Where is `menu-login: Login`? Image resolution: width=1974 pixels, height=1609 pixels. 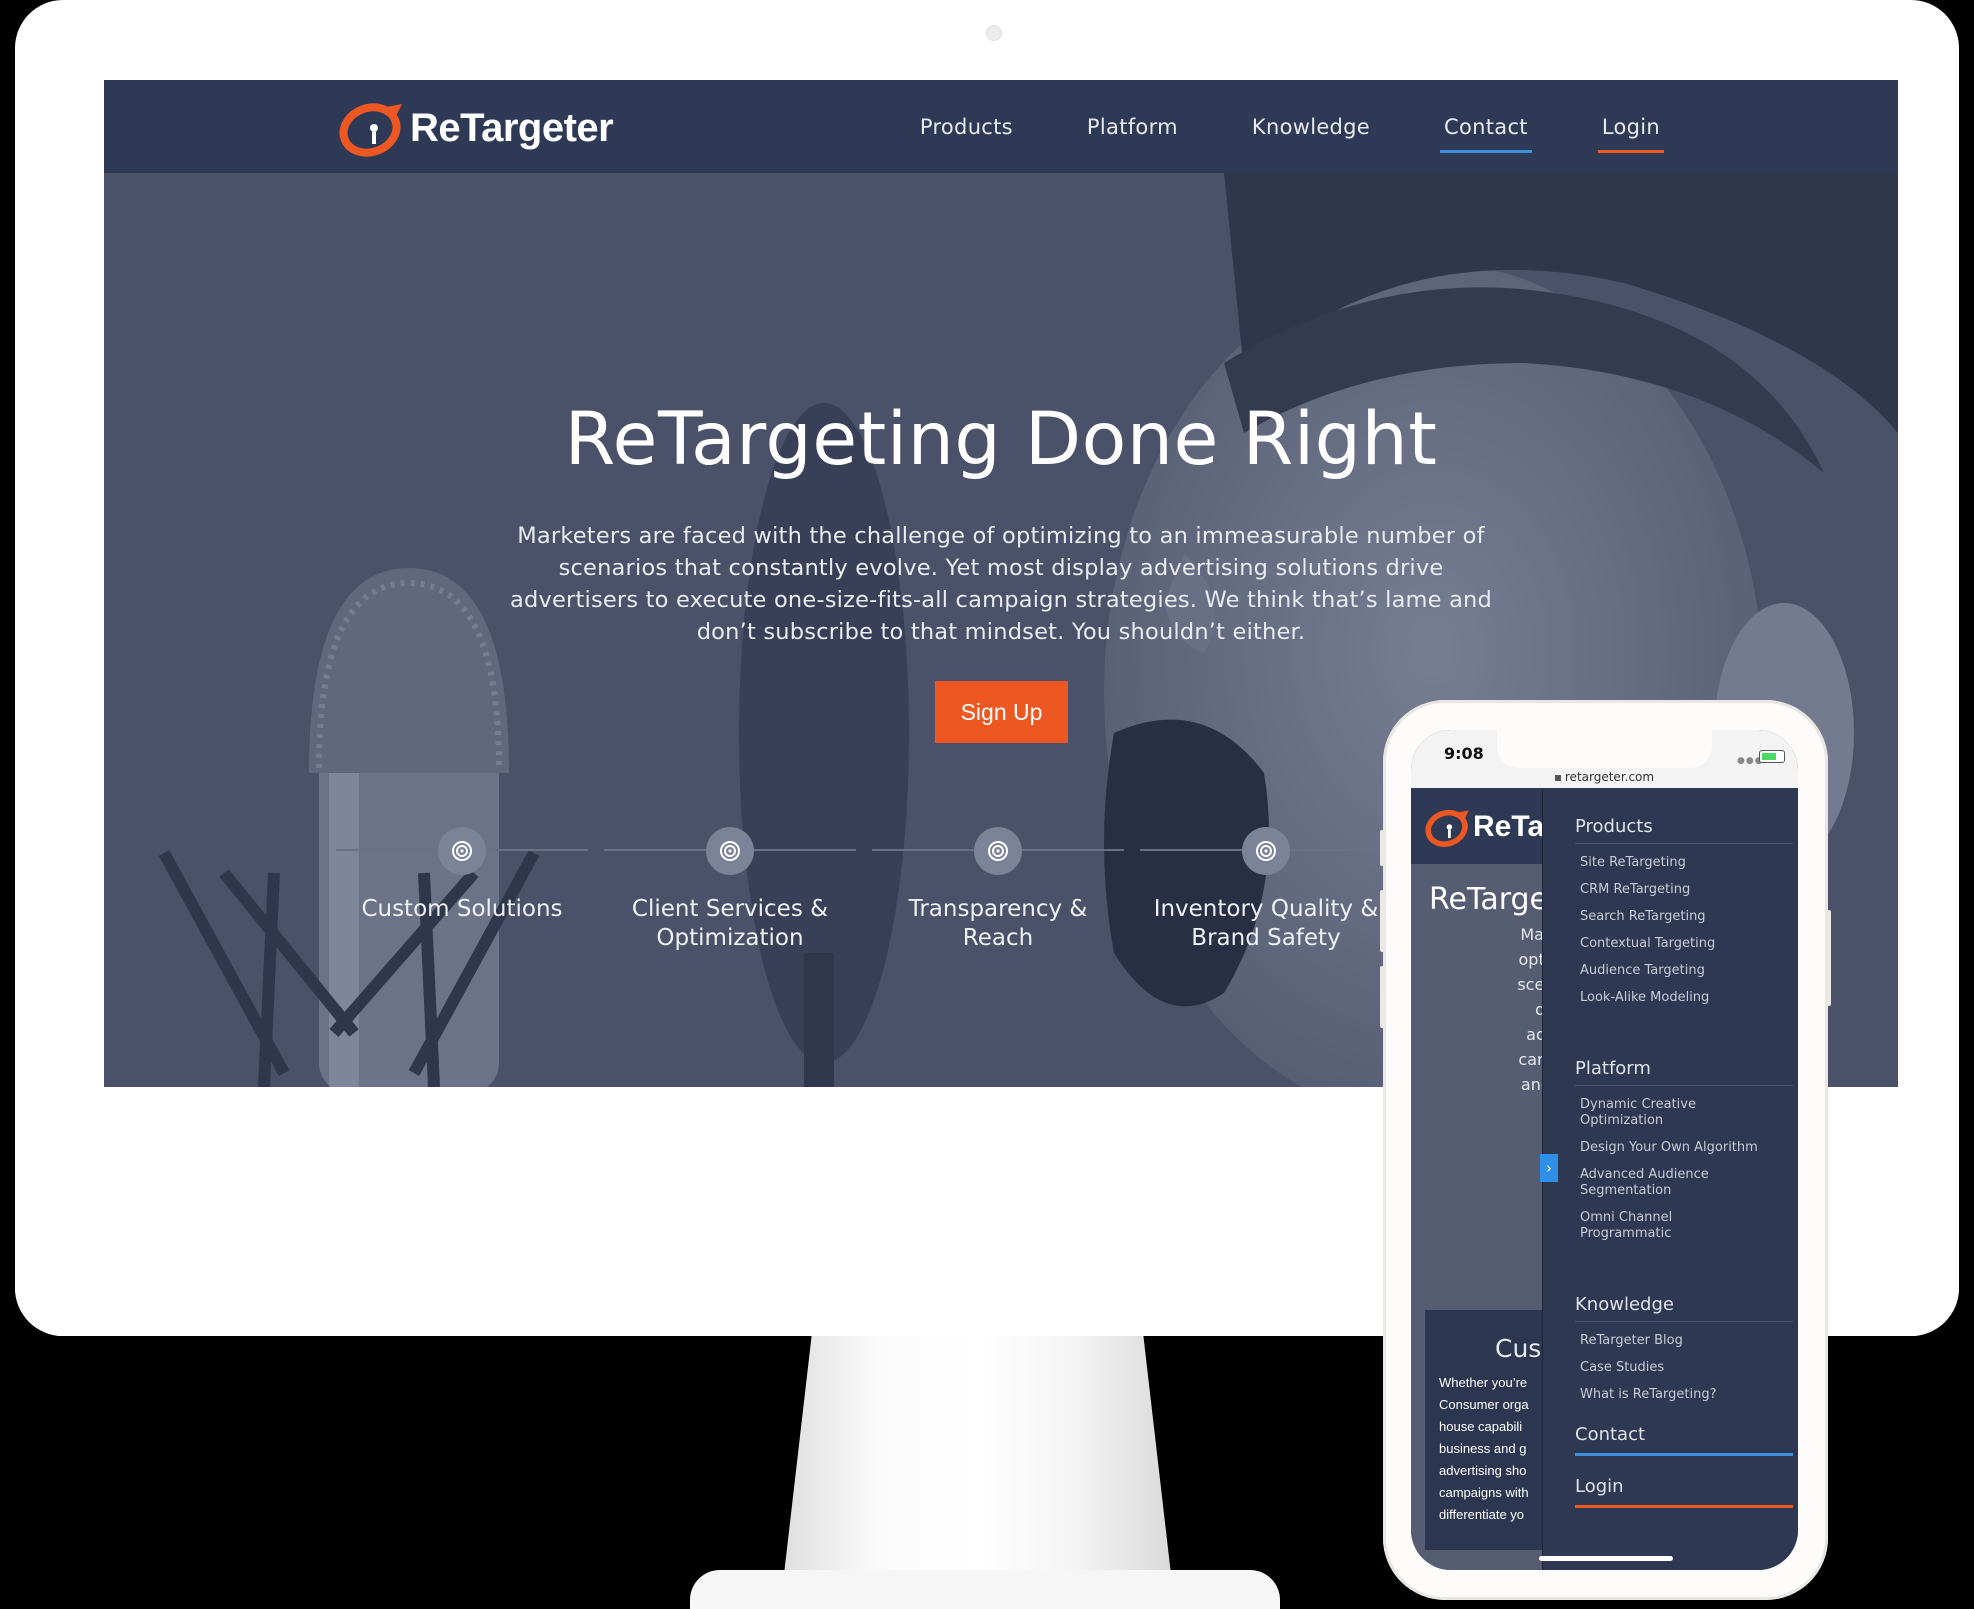 menu-login: Login is located at coordinates (1684, 1492).